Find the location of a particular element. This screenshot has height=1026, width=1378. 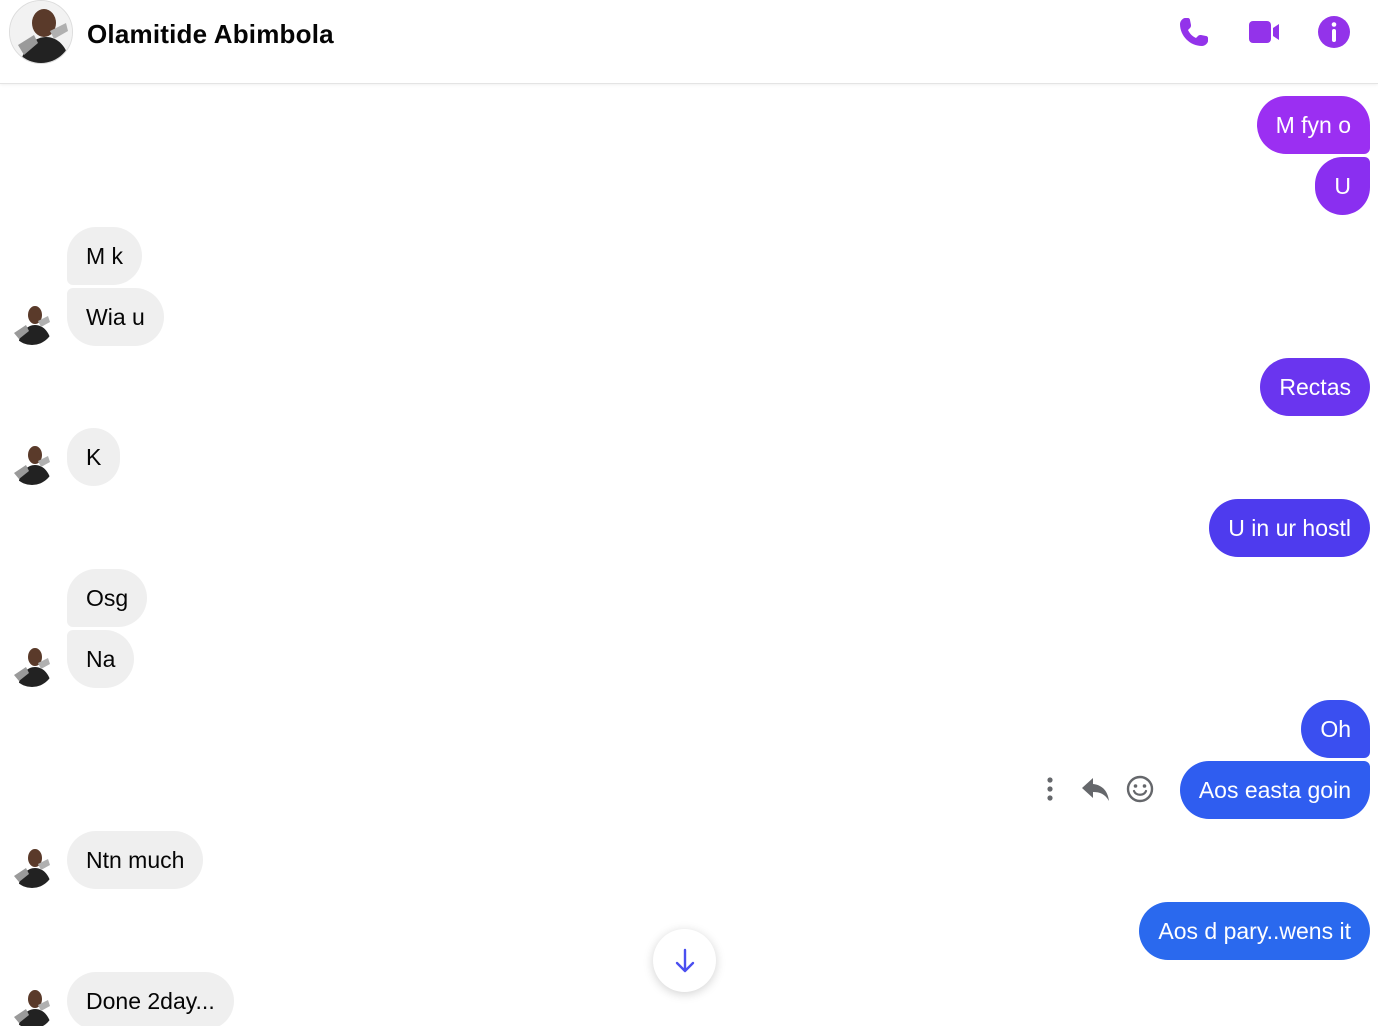

incoming-message: Ntn much is located at coordinates (135, 860).